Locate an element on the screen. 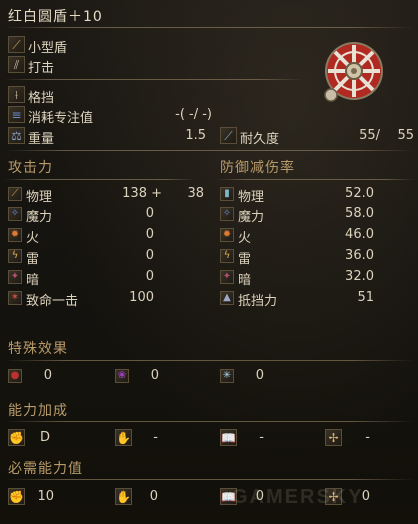 This screenshot has height=524, width=418. fp-cost-label: 消耗专注值 is located at coordinates (61, 118).